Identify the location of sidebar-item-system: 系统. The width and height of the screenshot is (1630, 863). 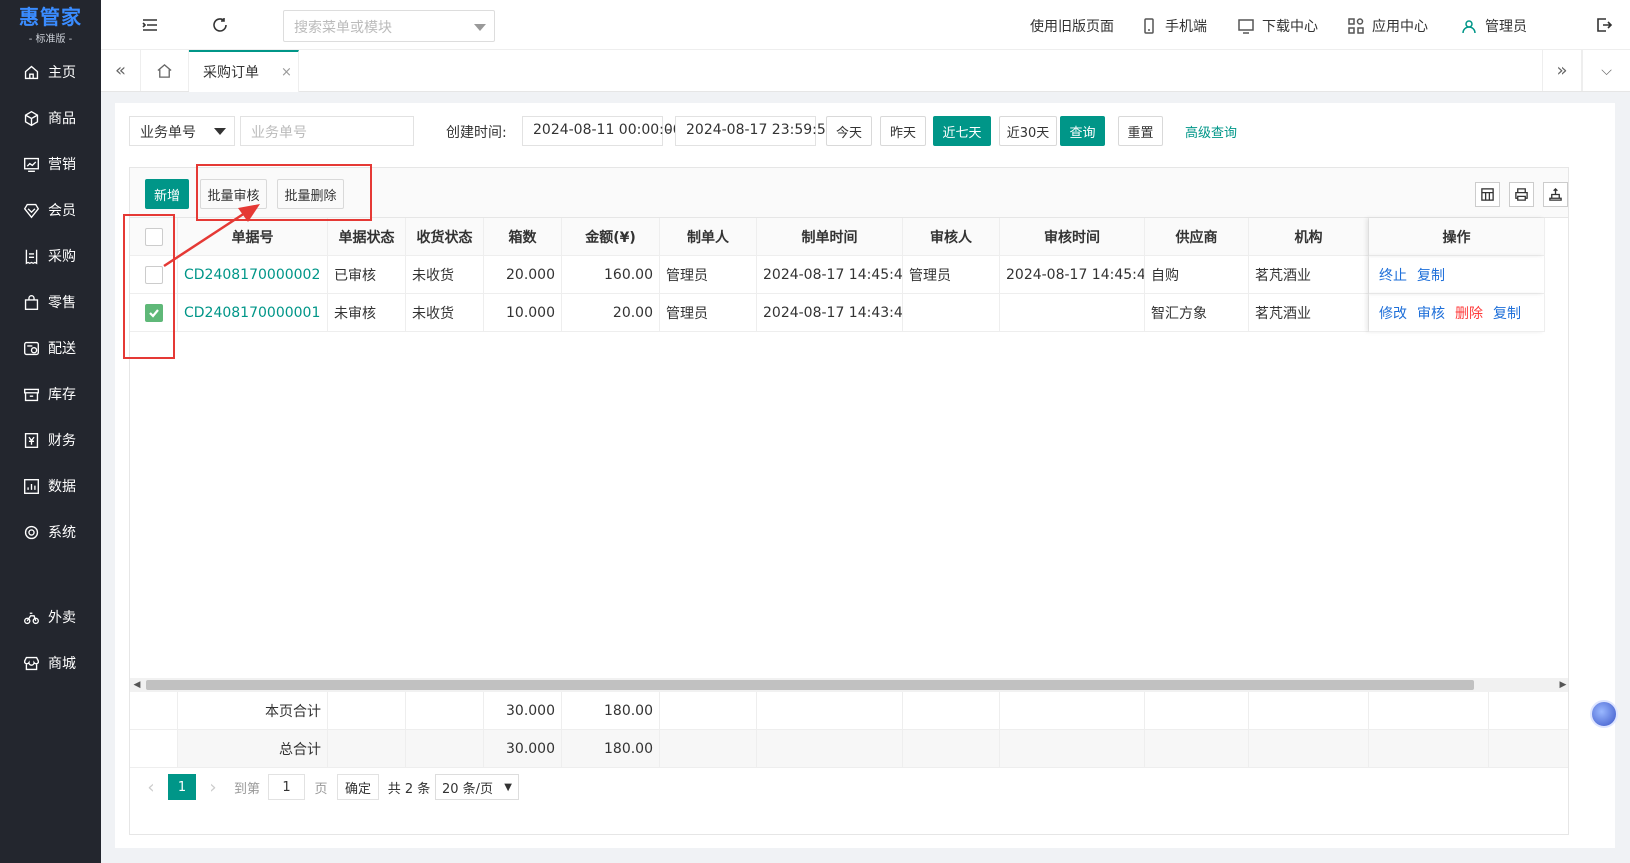
(50, 532).